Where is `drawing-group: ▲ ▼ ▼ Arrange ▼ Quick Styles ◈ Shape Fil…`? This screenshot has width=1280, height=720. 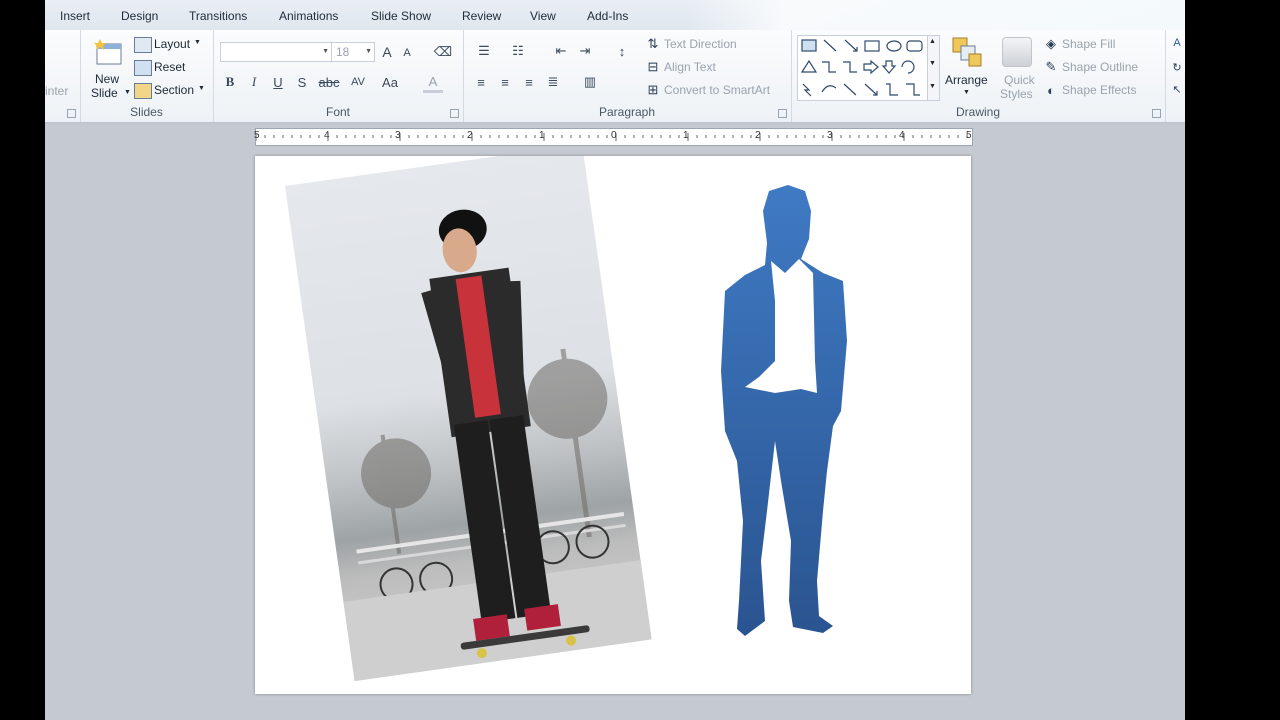
drawing-group: ▲ ▼ ▼ Arrange ▼ Quick Styles ◈ Shape Fil… is located at coordinates (978, 76).